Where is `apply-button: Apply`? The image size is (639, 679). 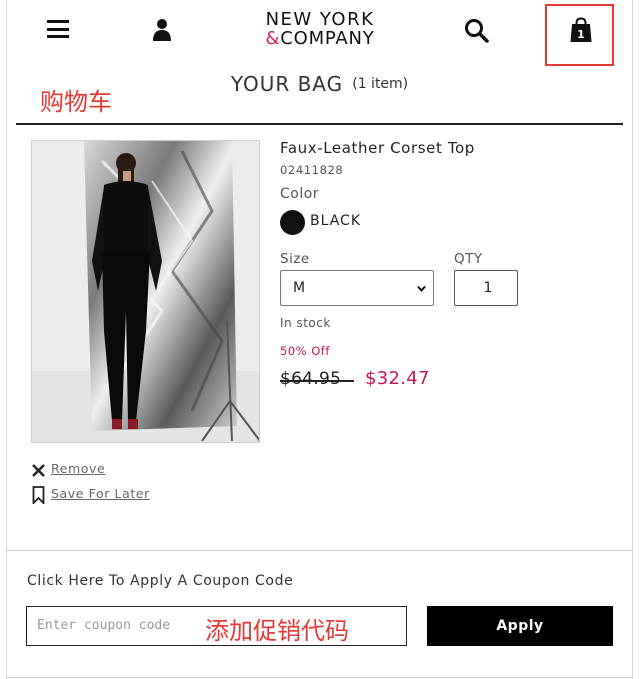
apply-button: Apply is located at coordinates (520, 626).